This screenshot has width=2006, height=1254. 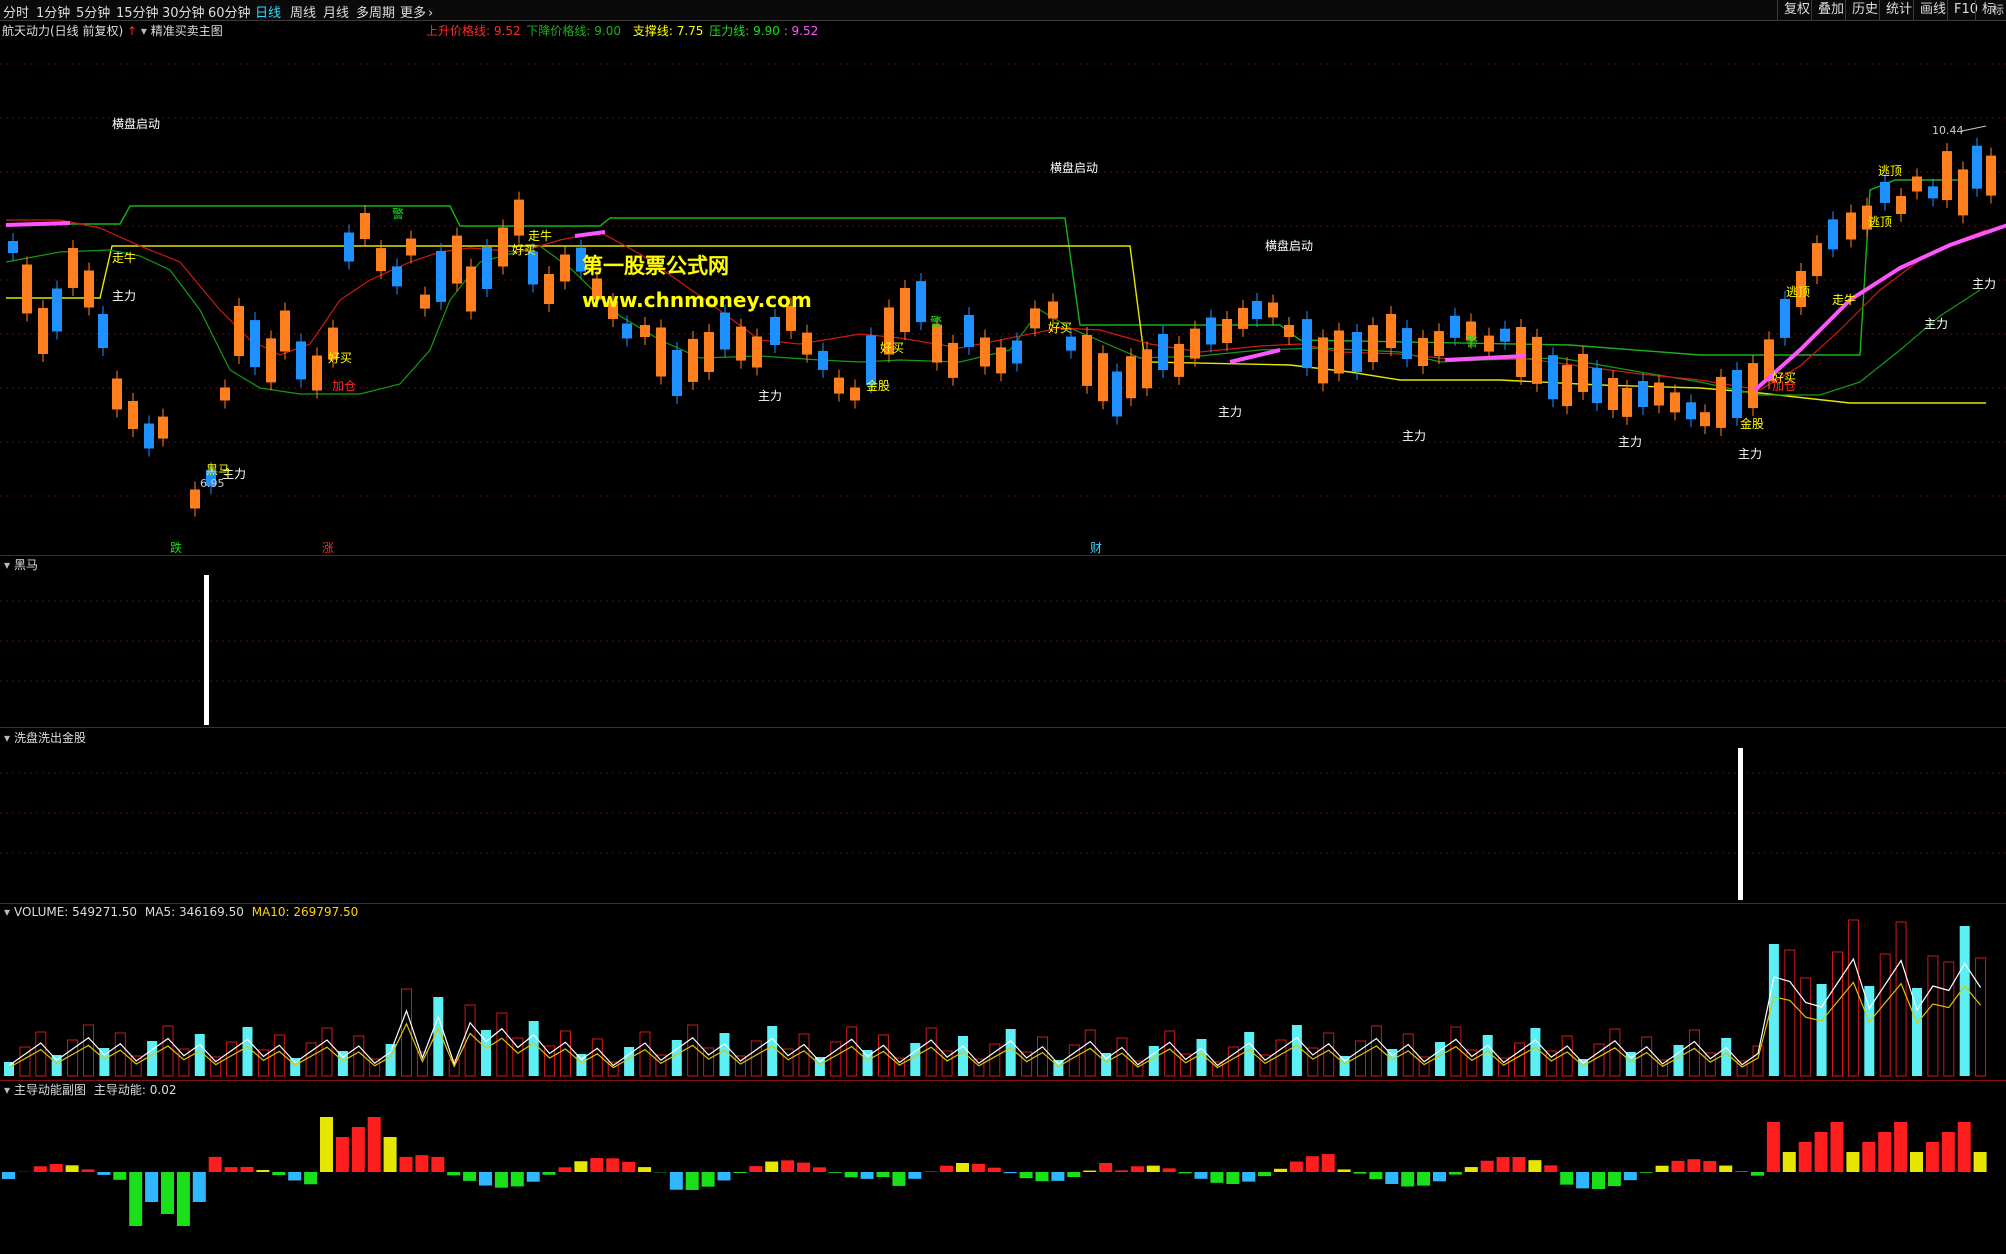 I want to click on xipan-panel, so click(x=1003, y=824).